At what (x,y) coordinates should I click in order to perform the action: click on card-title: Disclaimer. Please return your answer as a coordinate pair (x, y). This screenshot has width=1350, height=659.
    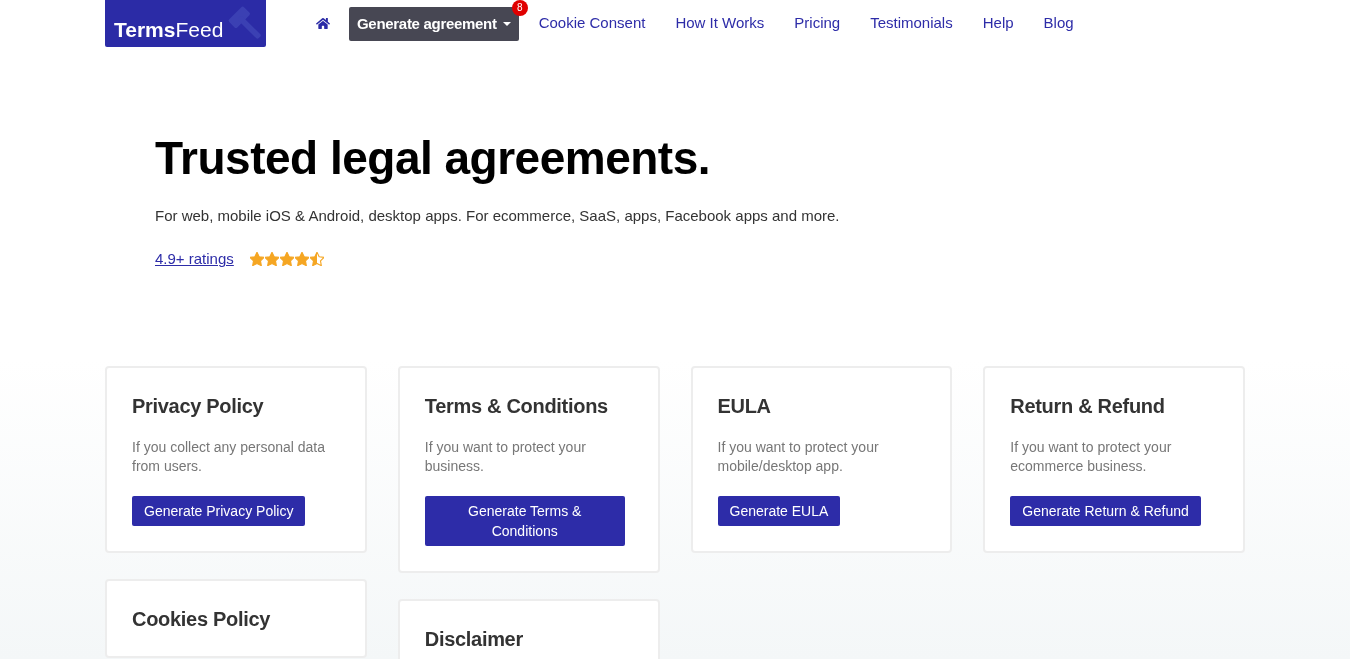
    Looking at the image, I should click on (474, 639).